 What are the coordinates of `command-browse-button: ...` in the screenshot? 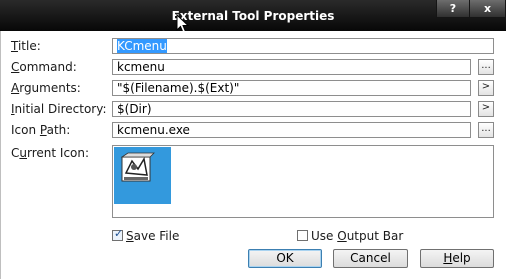 It's located at (486, 67).